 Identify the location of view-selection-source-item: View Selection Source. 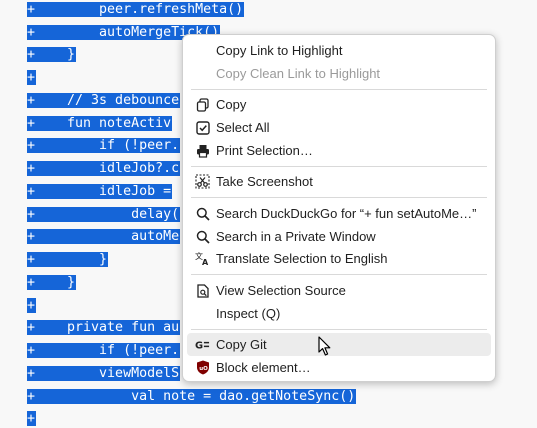
(339, 290).